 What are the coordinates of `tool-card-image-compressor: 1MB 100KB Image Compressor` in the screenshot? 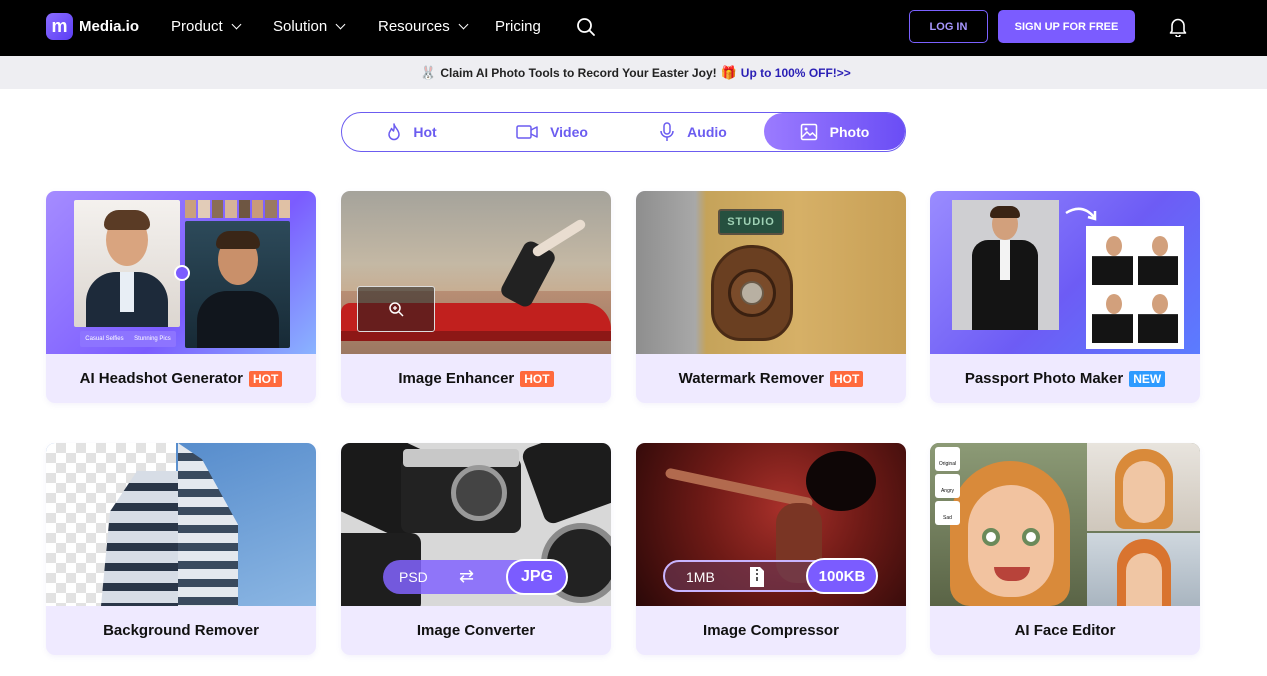 It's located at (771, 549).